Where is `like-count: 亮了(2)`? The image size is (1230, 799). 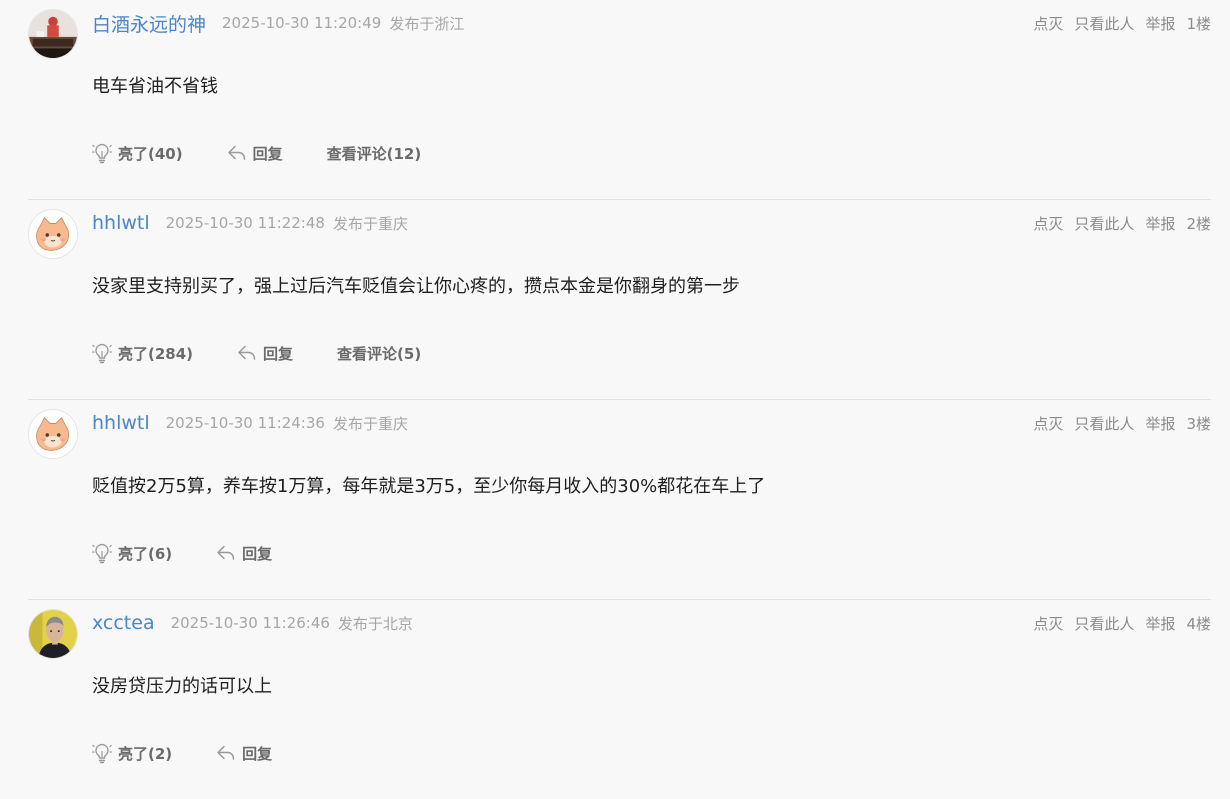 like-count: 亮了(2) is located at coordinates (145, 753).